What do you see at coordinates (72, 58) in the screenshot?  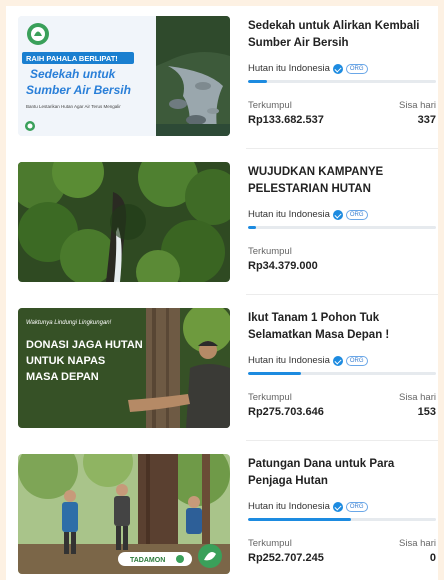 I see `image-banner-text: RAIH PAHALA BERLIPAT!` at bounding box center [72, 58].